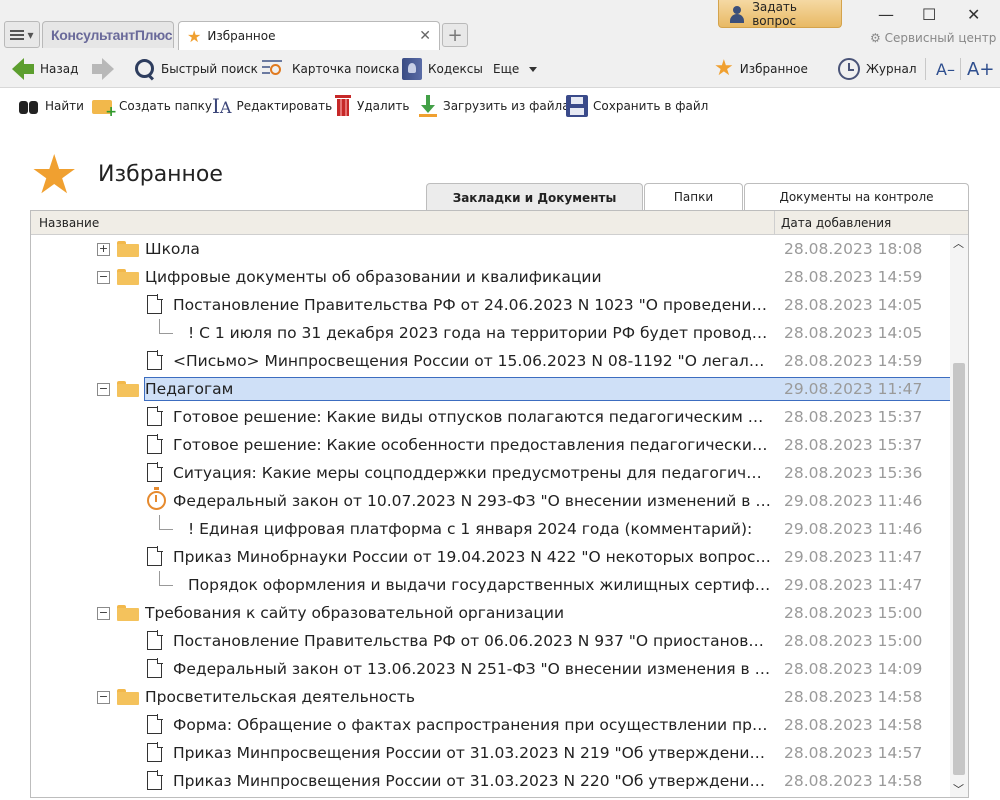 This screenshot has height=800, width=1000. I want to click on vertical-scrollbar: ︿ ﹀, so click(959, 516).